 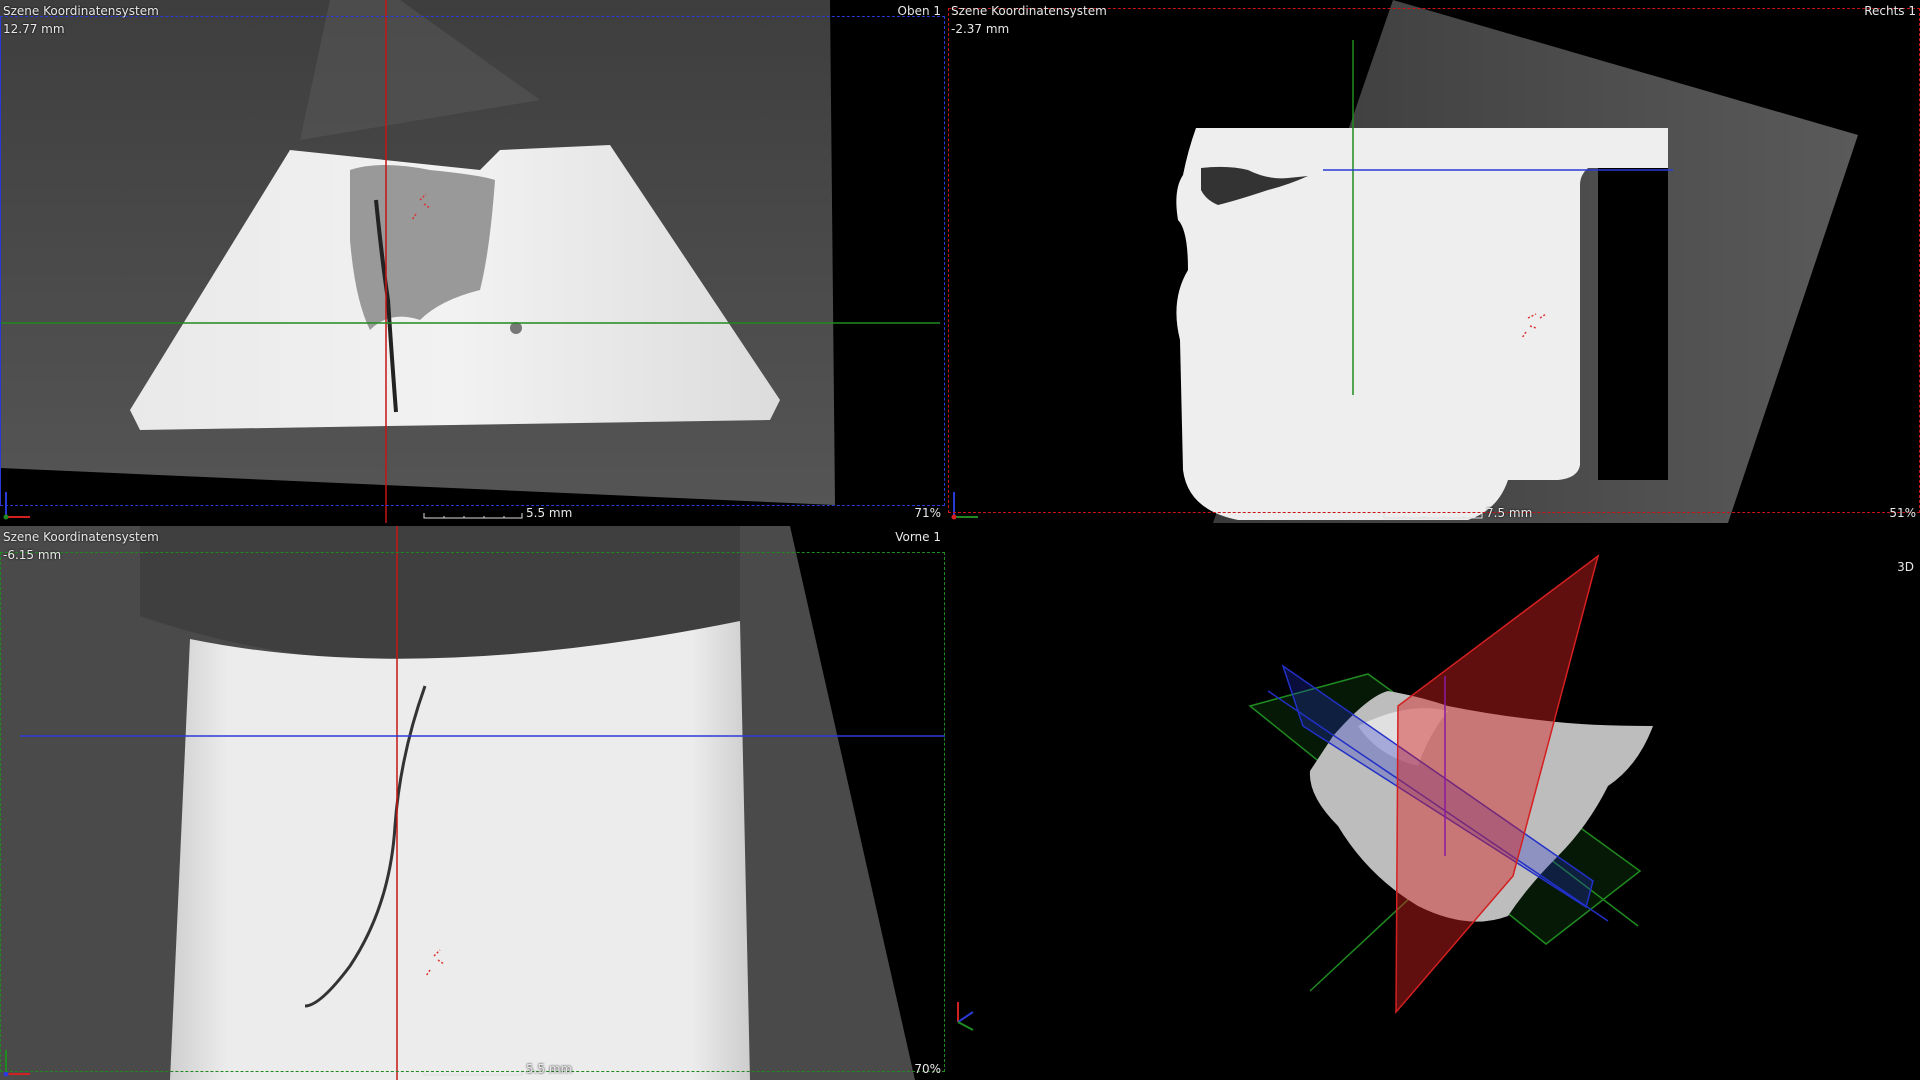 What do you see at coordinates (32, 555) in the screenshot?
I see `slice-depth-label: -6.15 mm` at bounding box center [32, 555].